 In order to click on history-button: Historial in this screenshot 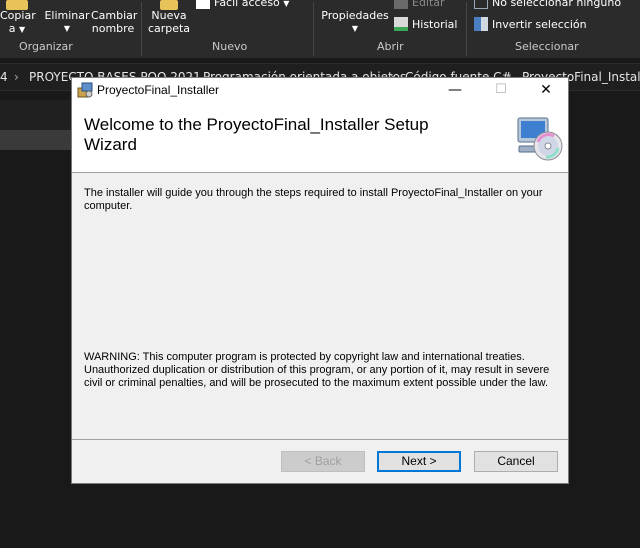, I will do `click(425, 24)`.